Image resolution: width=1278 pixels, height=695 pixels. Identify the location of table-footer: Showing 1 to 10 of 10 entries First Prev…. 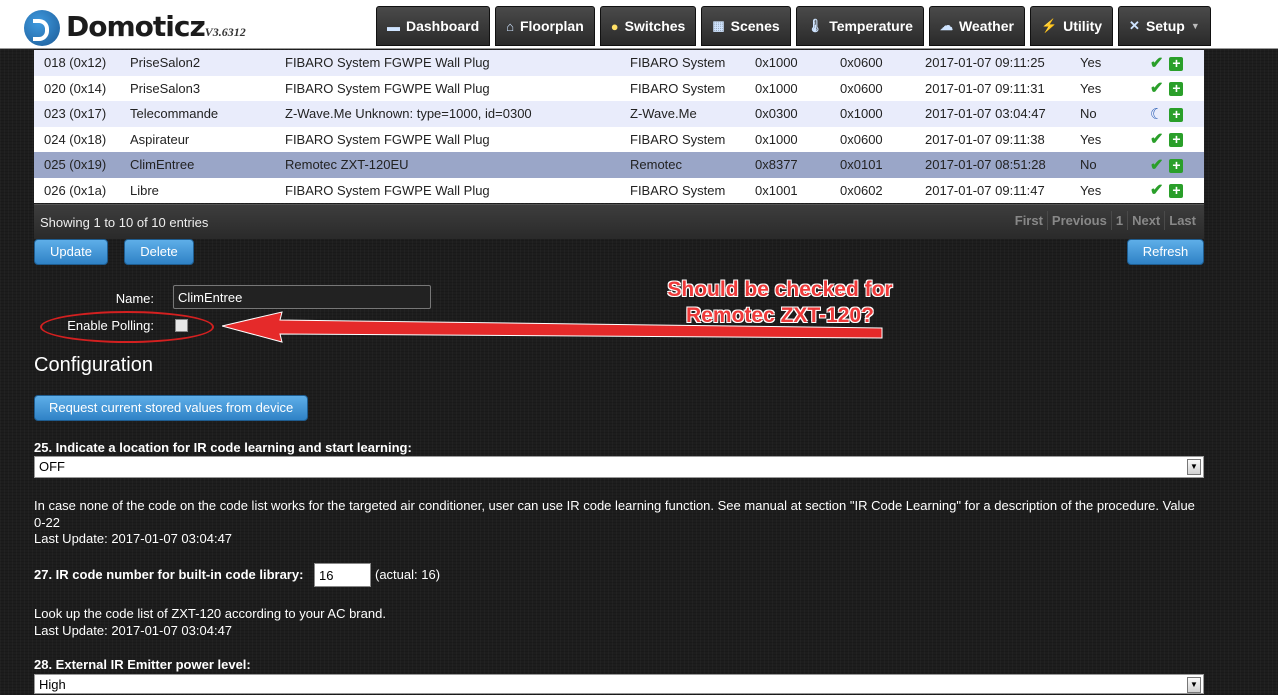
(619, 221).